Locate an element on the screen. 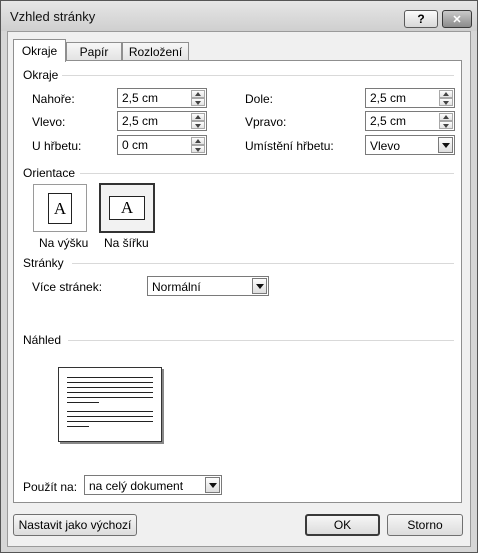  gutter-spinner is located at coordinates (162, 145).